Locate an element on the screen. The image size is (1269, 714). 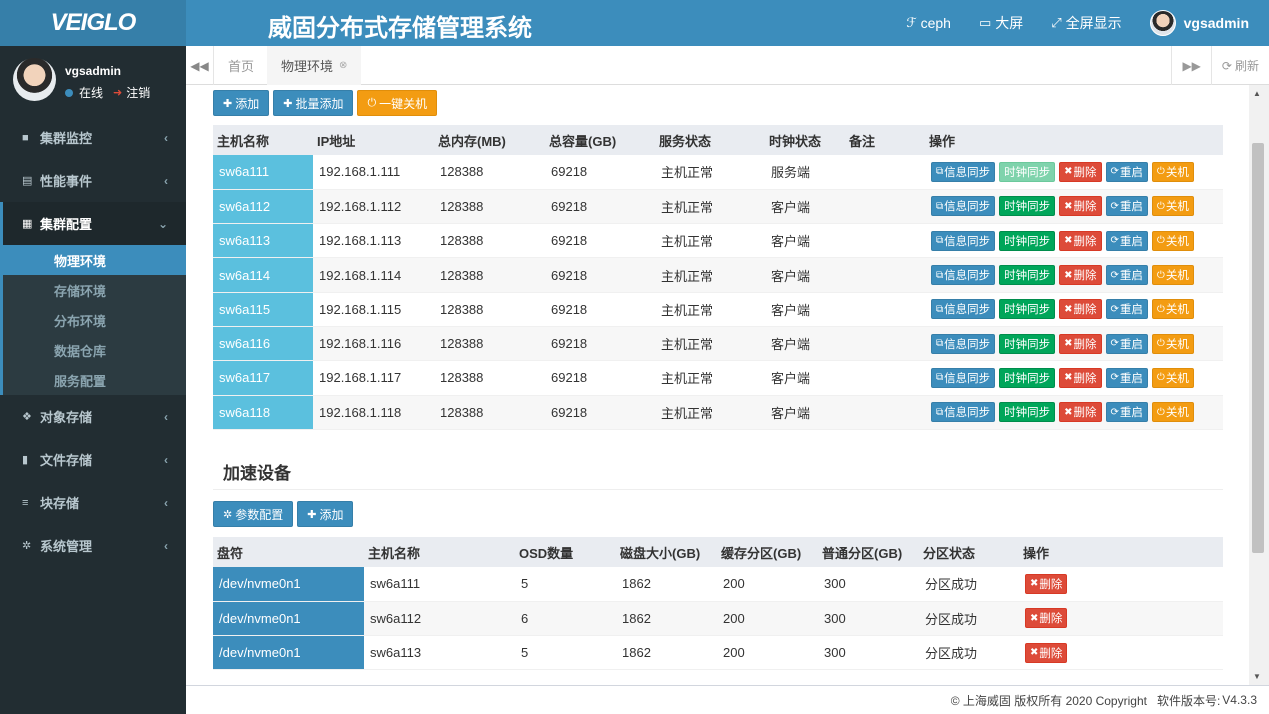
refresh-button: ⟳ 刷新 is located at coordinates (1239, 65).